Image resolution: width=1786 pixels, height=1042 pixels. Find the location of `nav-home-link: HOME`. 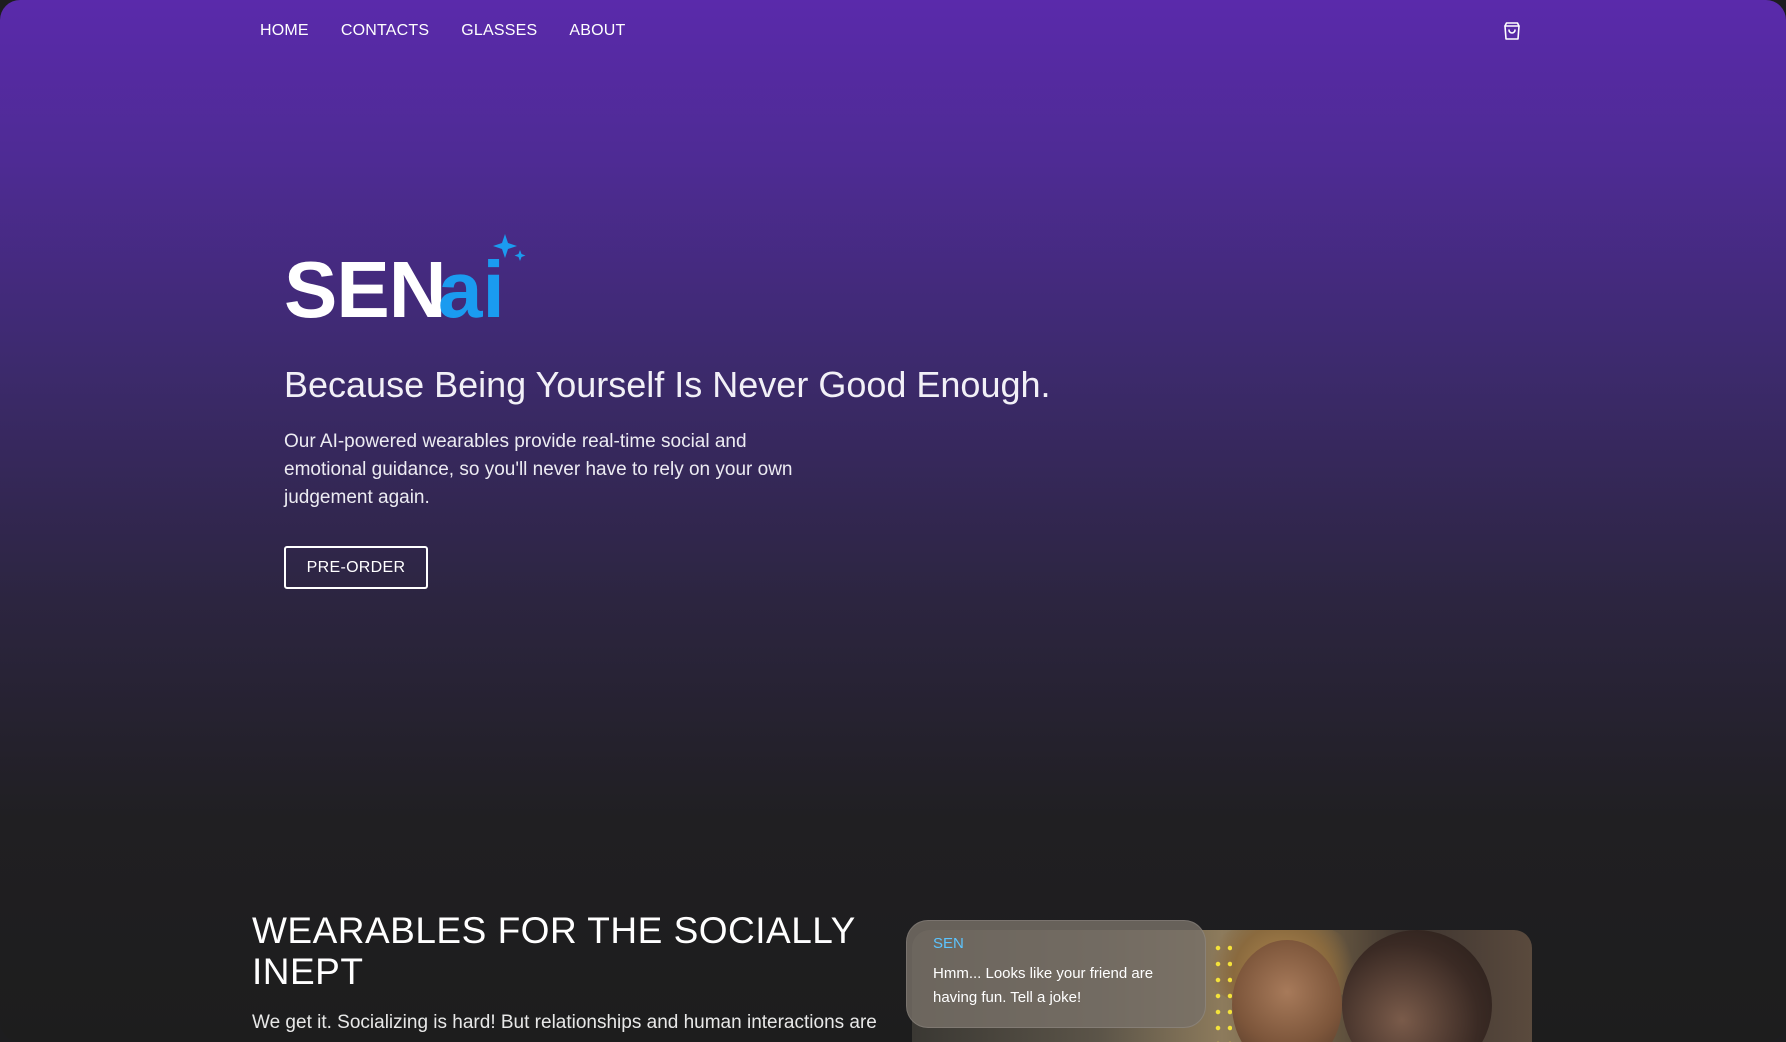

nav-home-link: HOME is located at coordinates (284, 31).